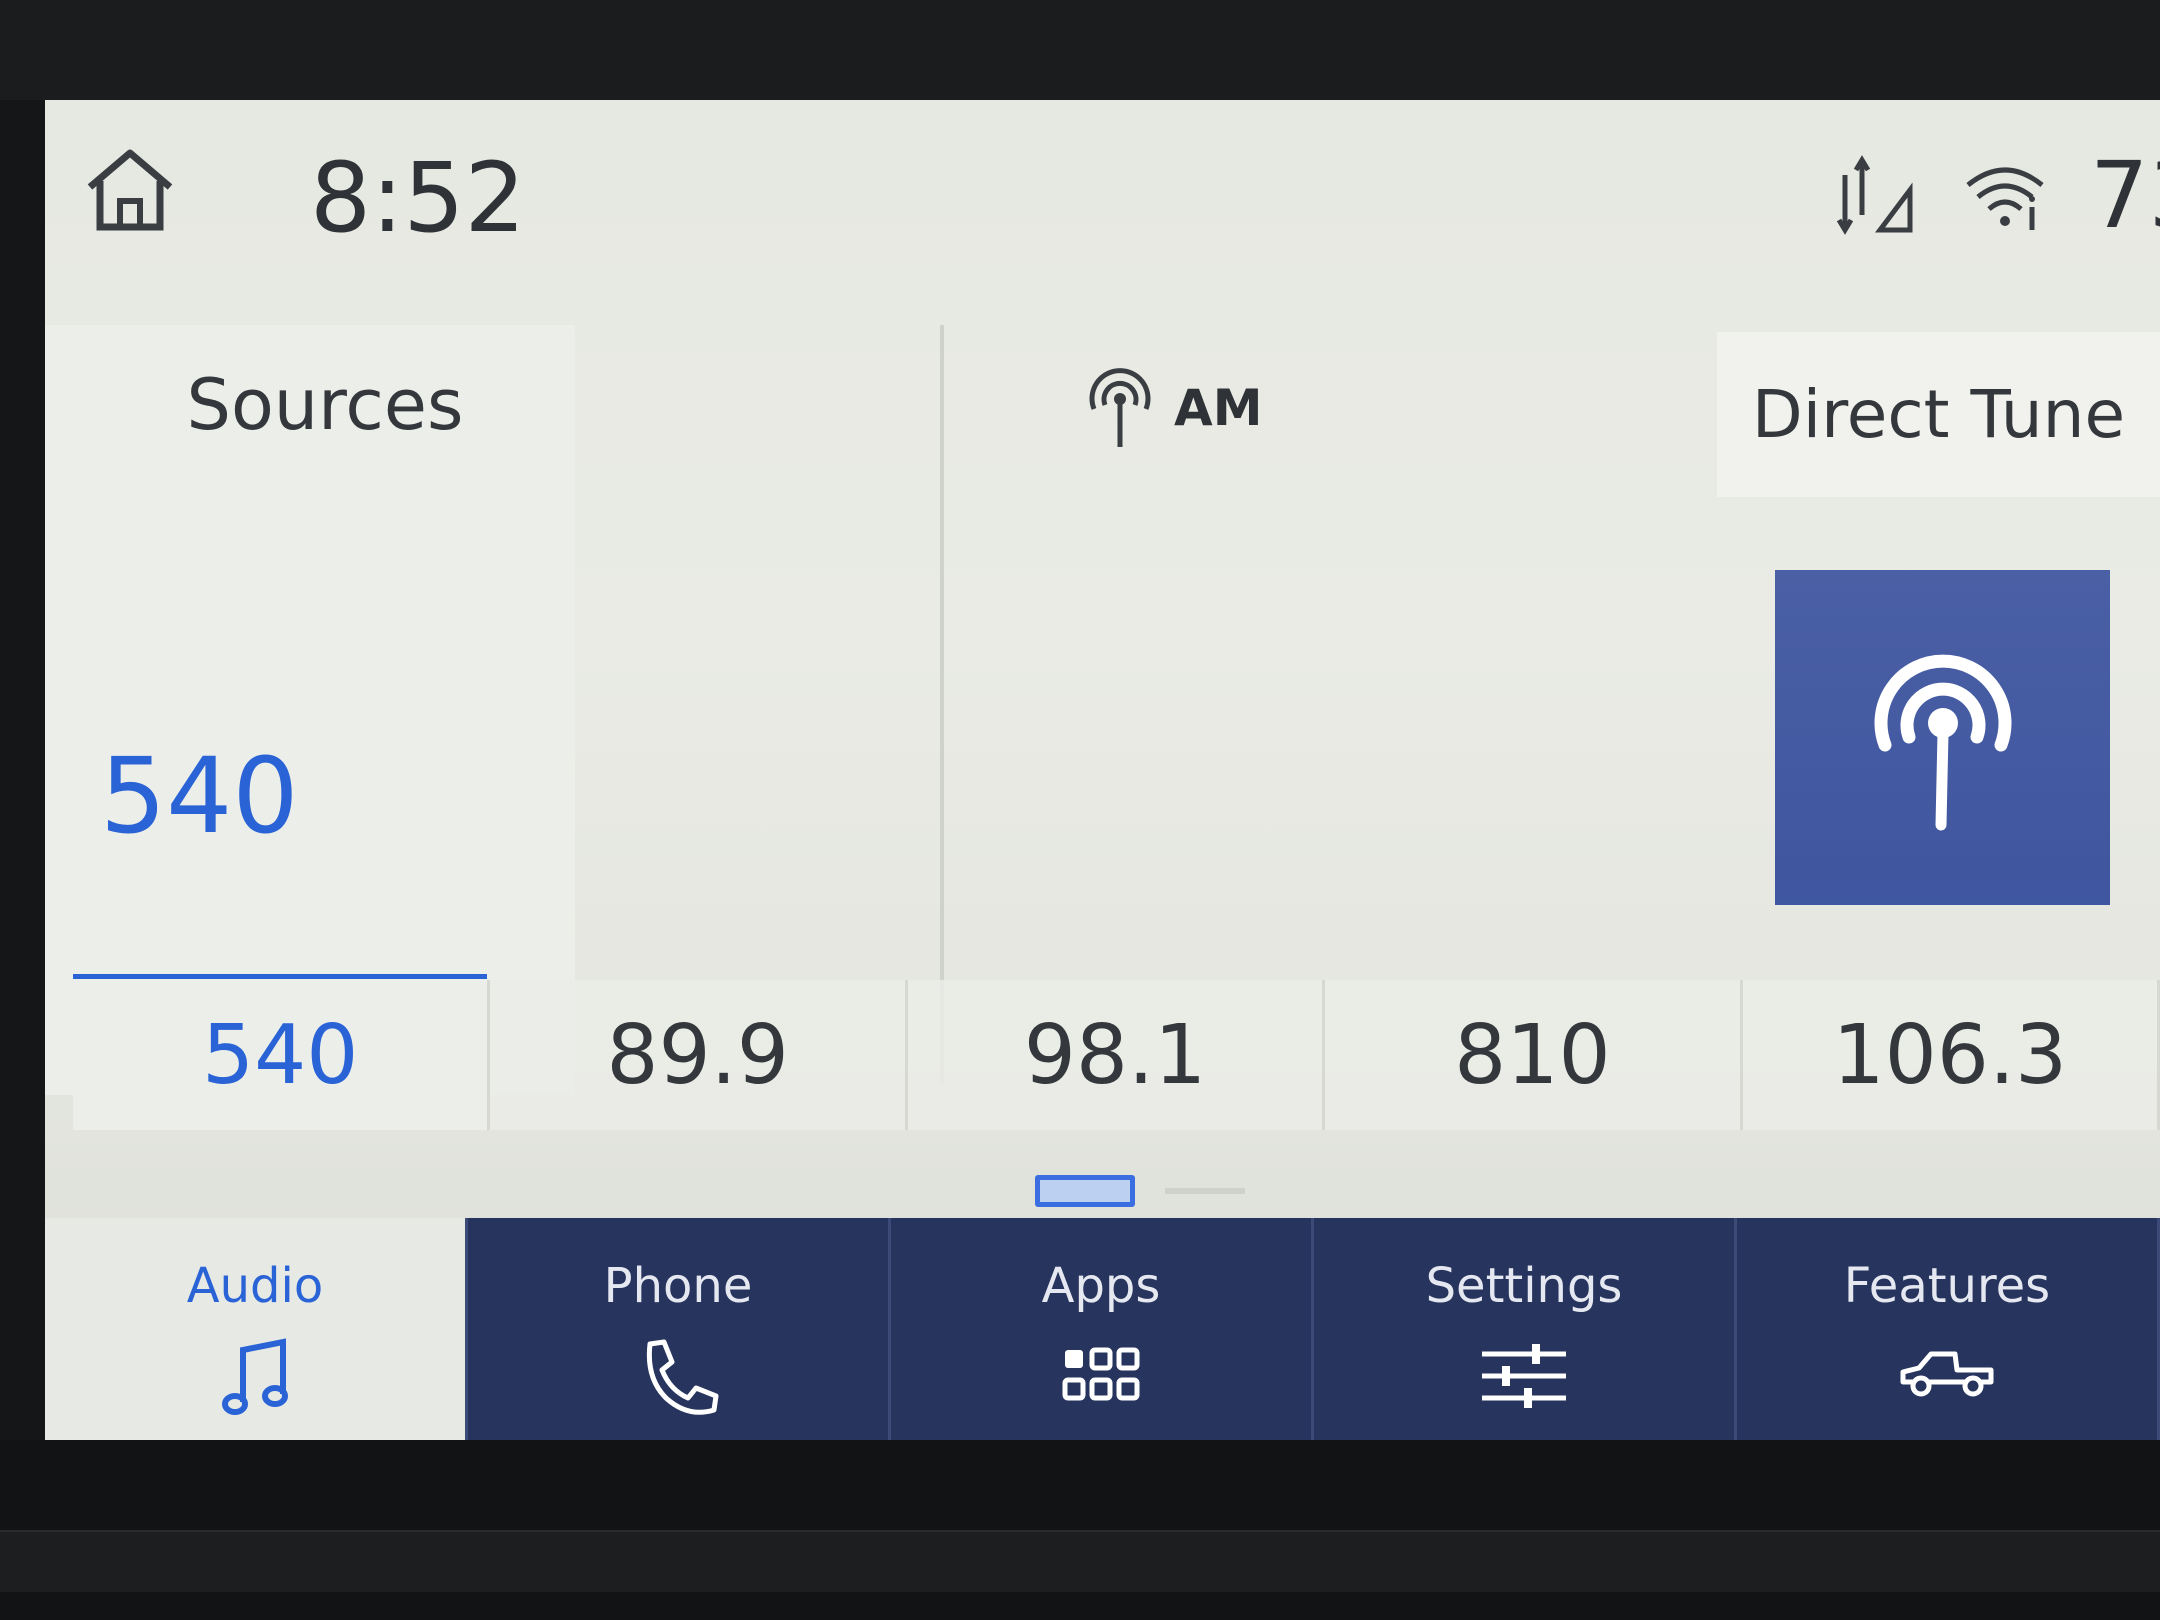  I want to click on page-dot, so click(1205, 1191).